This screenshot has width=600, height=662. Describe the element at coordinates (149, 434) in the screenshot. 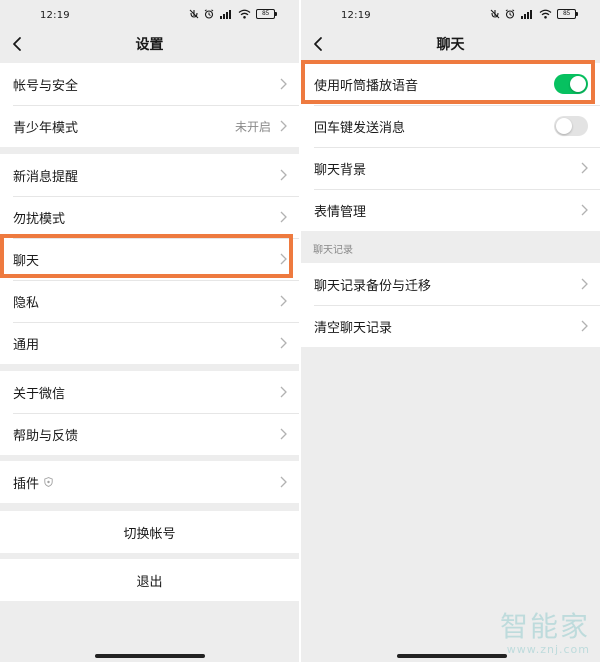

I see `cell-help-feedback: 帮助与反馈` at that location.